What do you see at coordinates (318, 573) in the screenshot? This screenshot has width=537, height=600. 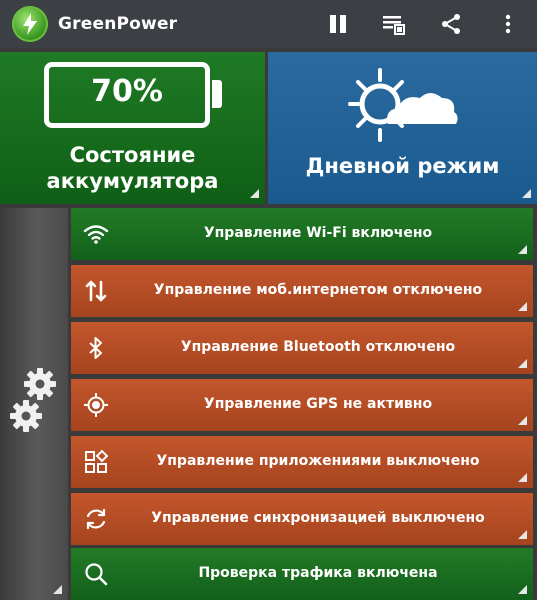 I see `row-label: Проверка трафика включена` at bounding box center [318, 573].